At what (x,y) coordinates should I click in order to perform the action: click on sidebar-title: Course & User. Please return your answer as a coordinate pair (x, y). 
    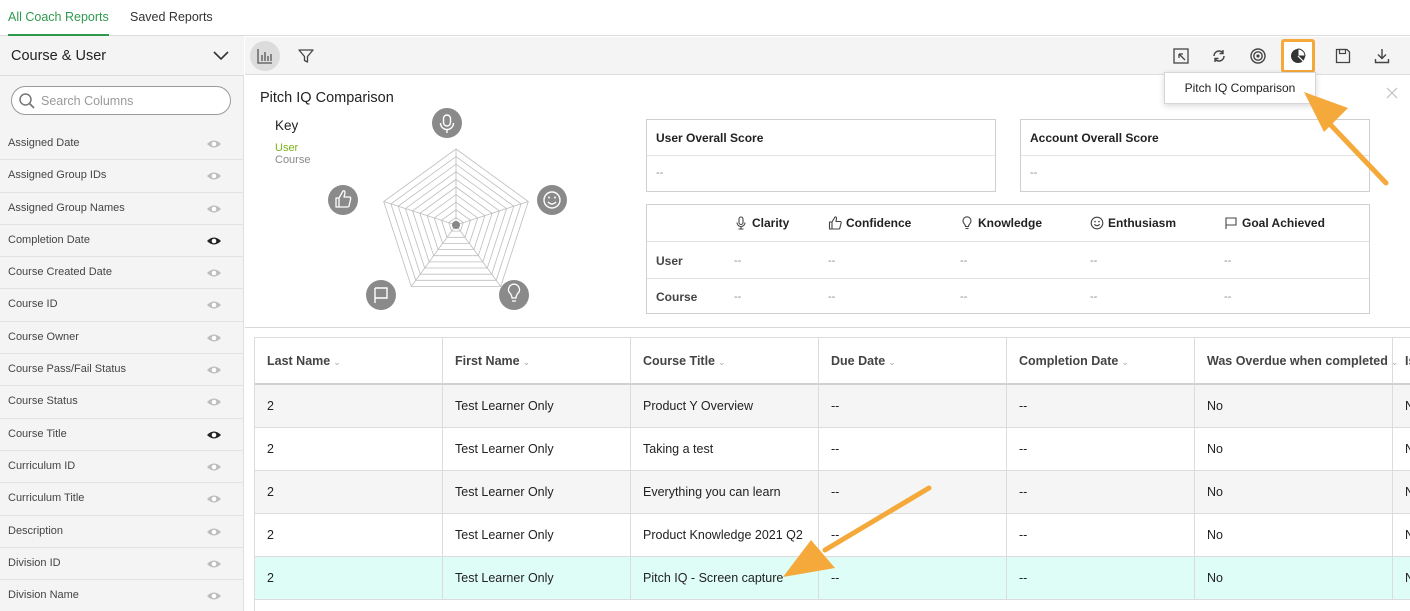
    Looking at the image, I should click on (59, 56).